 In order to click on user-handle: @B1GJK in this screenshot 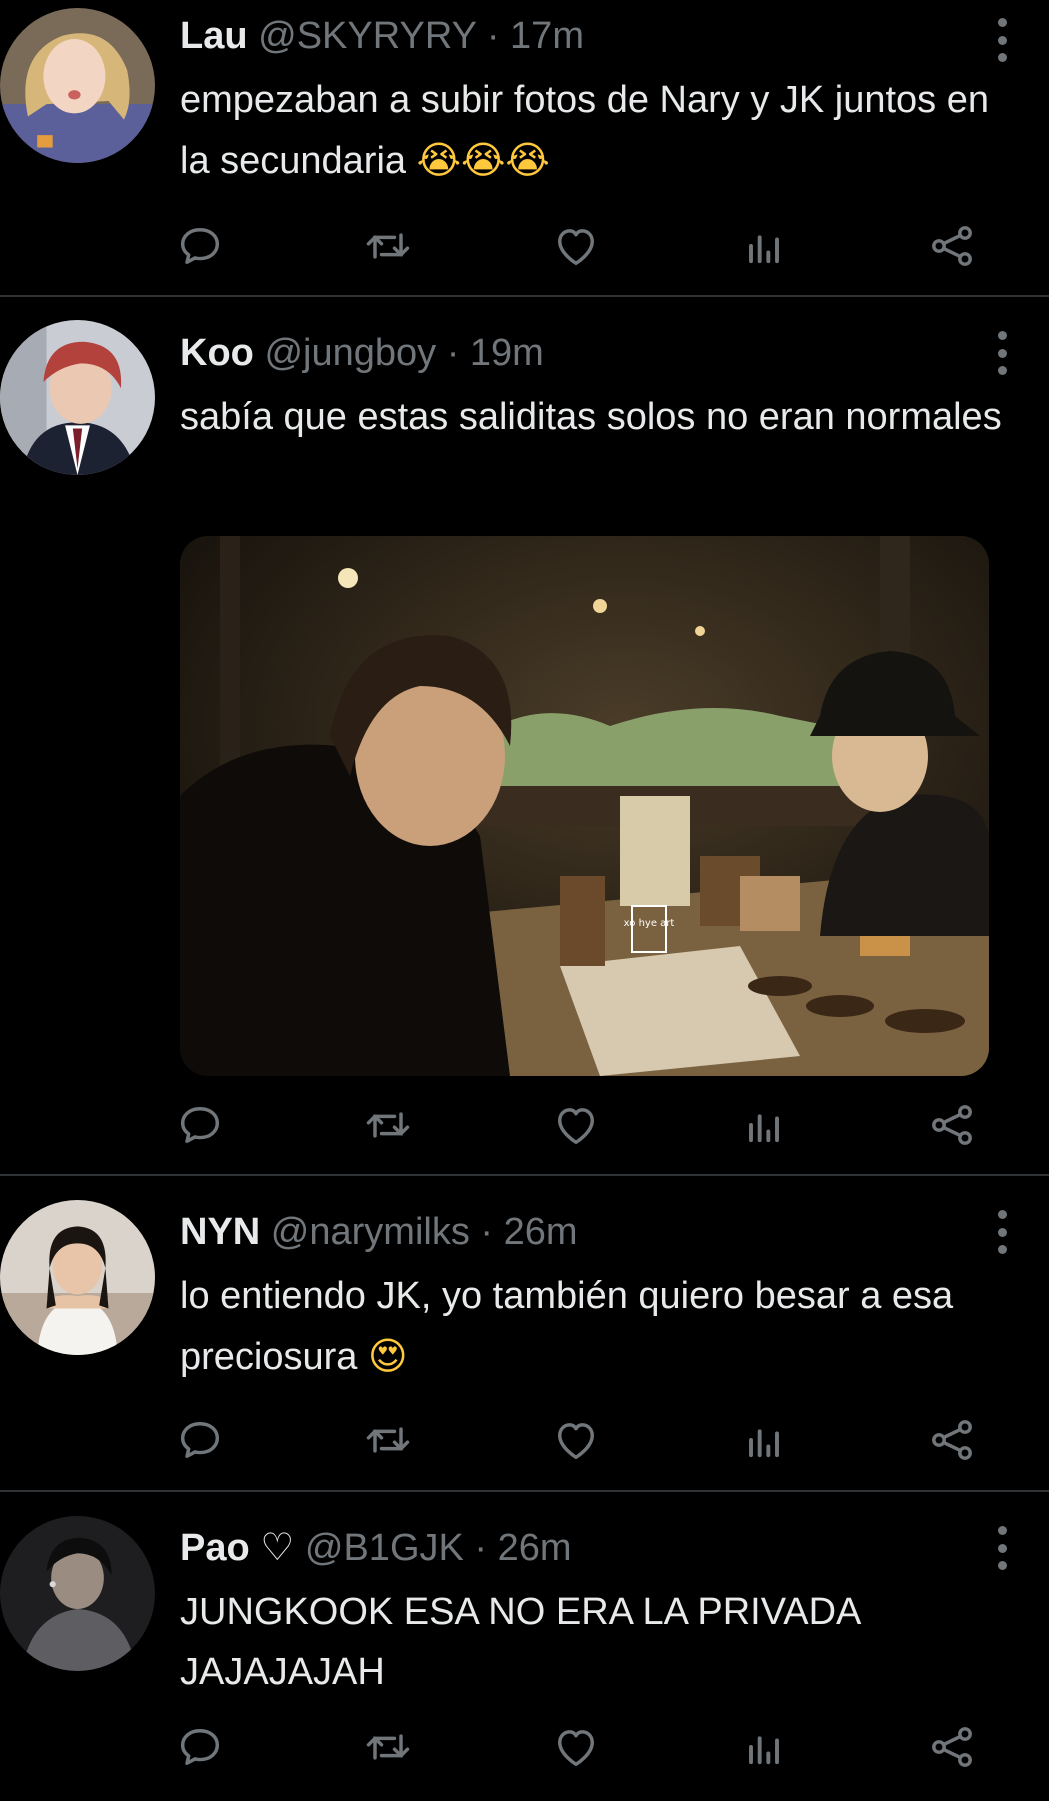, I will do `click(384, 1548)`.